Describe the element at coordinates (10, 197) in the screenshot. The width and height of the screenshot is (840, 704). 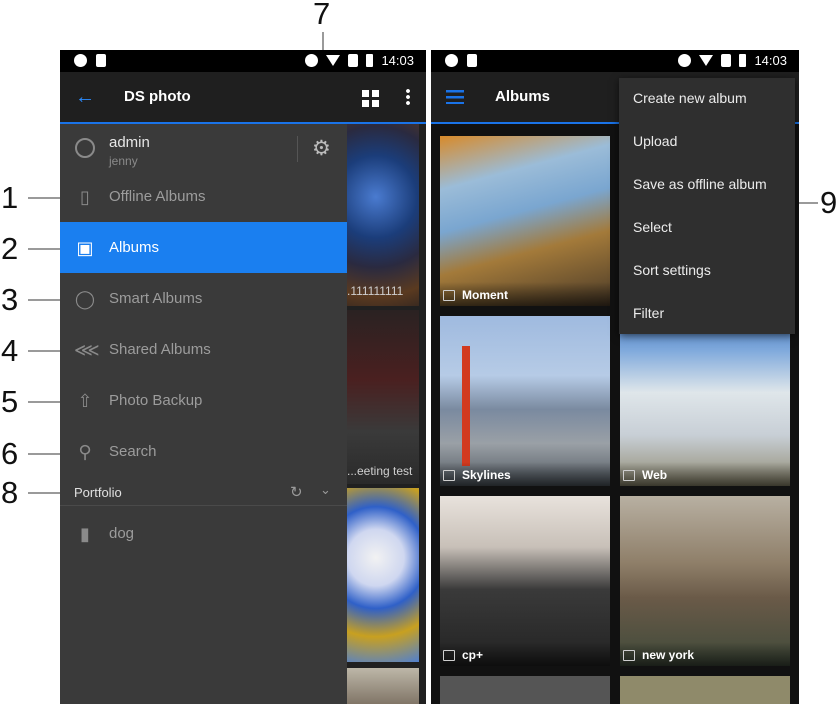
I see `callout-1: 1` at that location.